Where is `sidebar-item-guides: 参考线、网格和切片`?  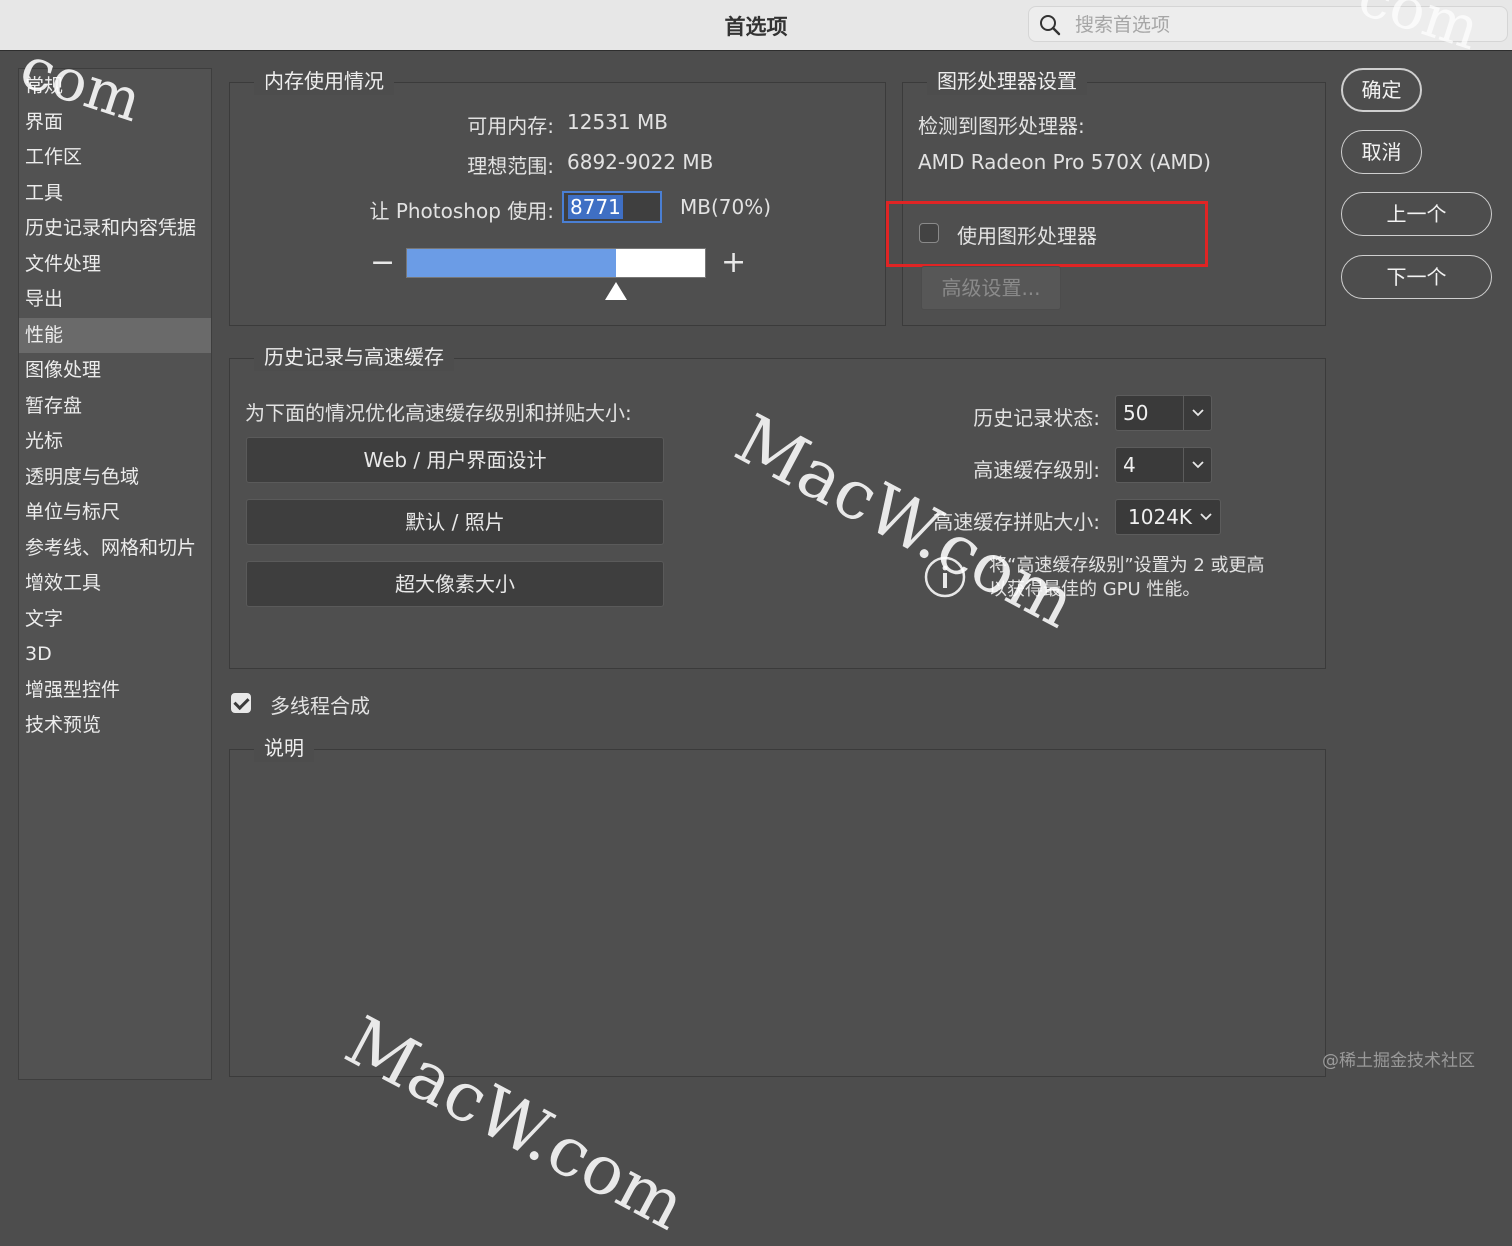
sidebar-item-guides: 参考线、网格和切片 is located at coordinates (115, 549).